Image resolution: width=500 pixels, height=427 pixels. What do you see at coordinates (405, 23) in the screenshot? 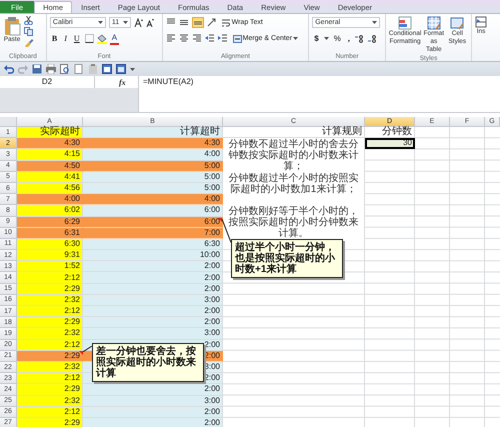
I see `bars-grid-icon` at bounding box center [405, 23].